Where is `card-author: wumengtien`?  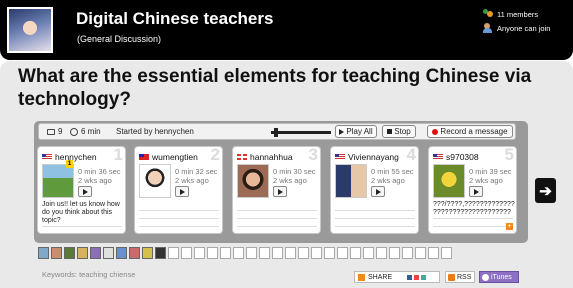
card-author: wumengtien is located at coordinates (168, 157).